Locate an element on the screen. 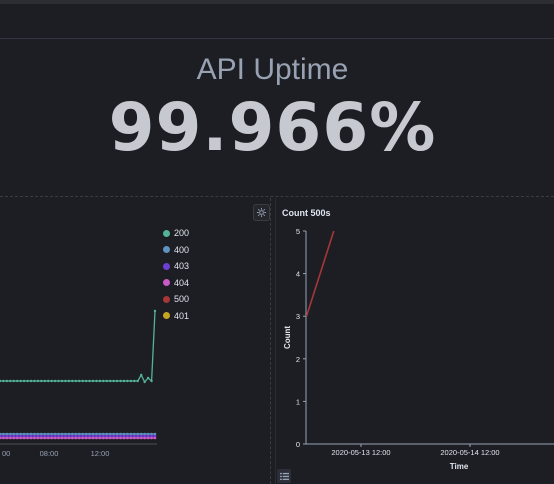 The height and width of the screenshot is (484, 554). y-tick-label: 3 is located at coordinates (298, 316).